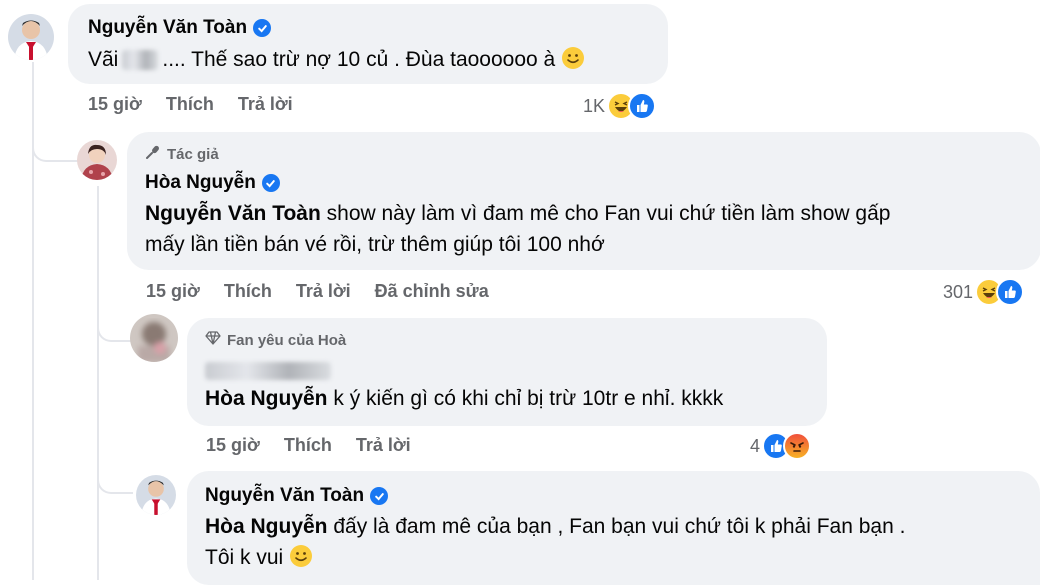  Describe the element at coordinates (98, 383) in the screenshot. I see `thread-line-level2` at that location.